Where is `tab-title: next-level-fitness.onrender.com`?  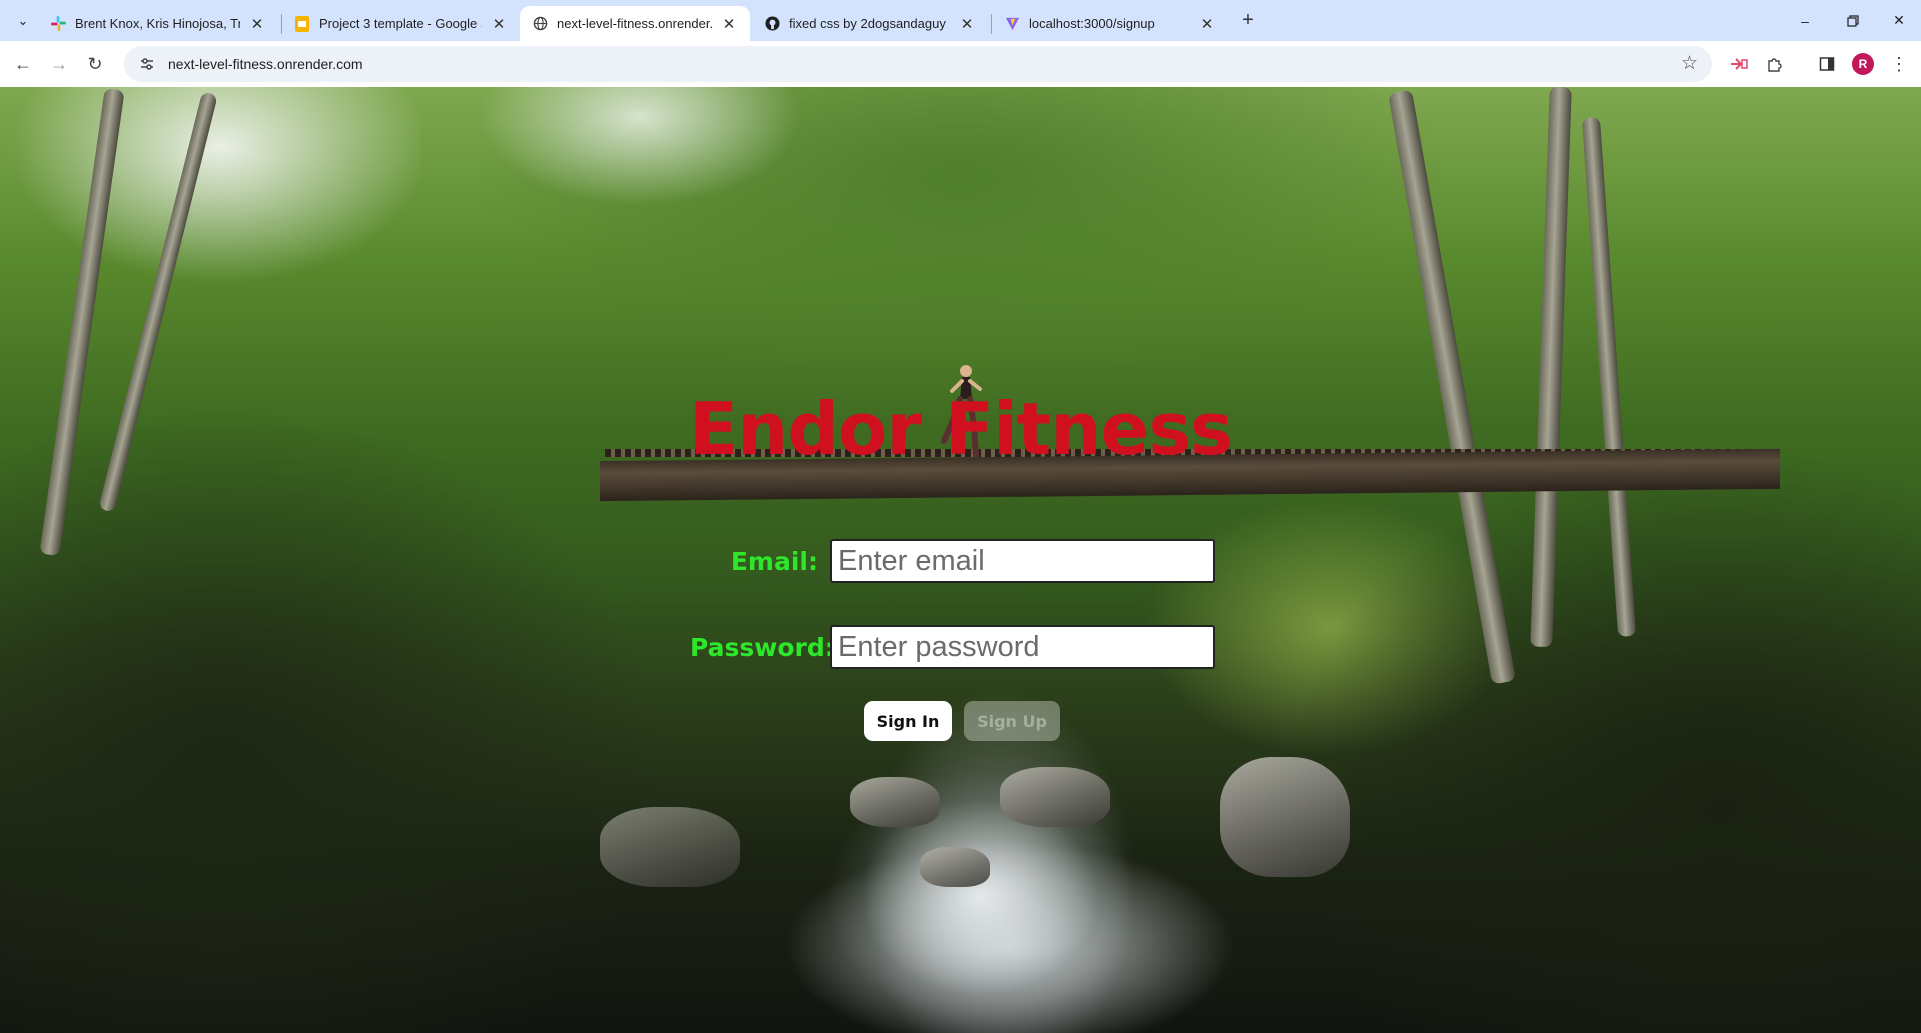
tab-title: next-level-fitness.onrender.com is located at coordinates (634, 23).